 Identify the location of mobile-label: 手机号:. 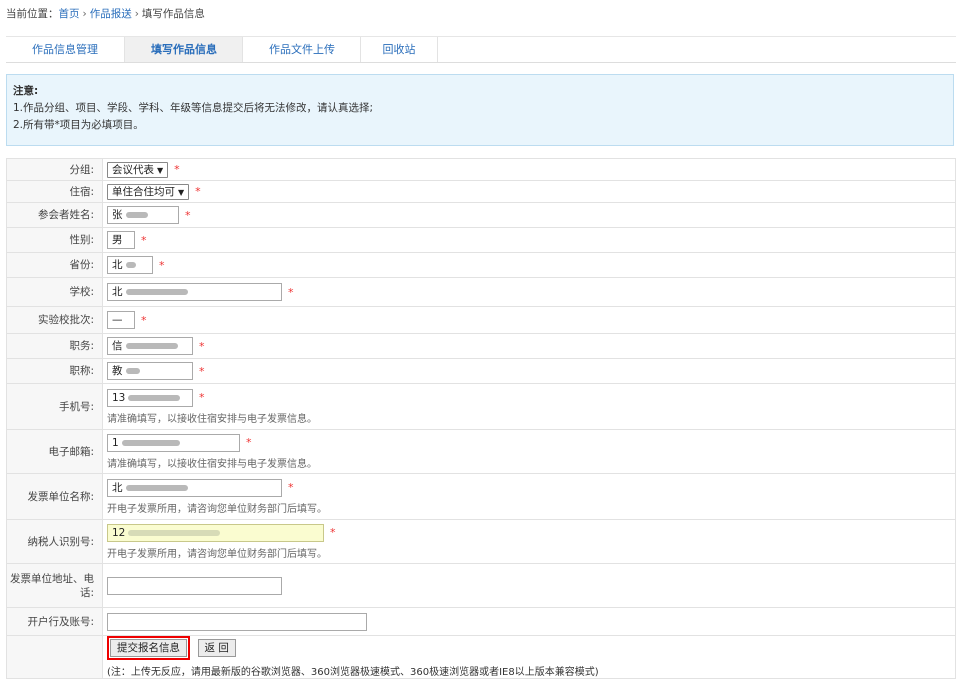
(54, 406).